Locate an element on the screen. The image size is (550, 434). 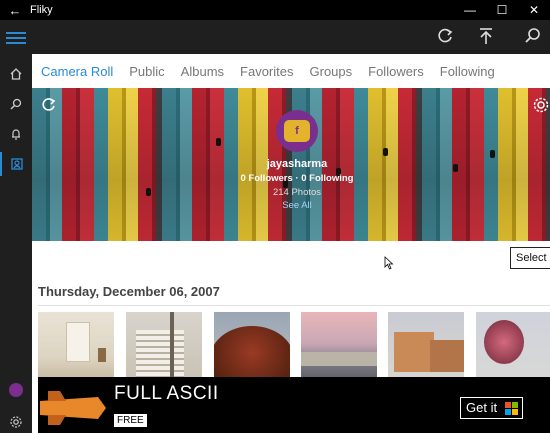
search-icon is located at coordinates (533, 37).